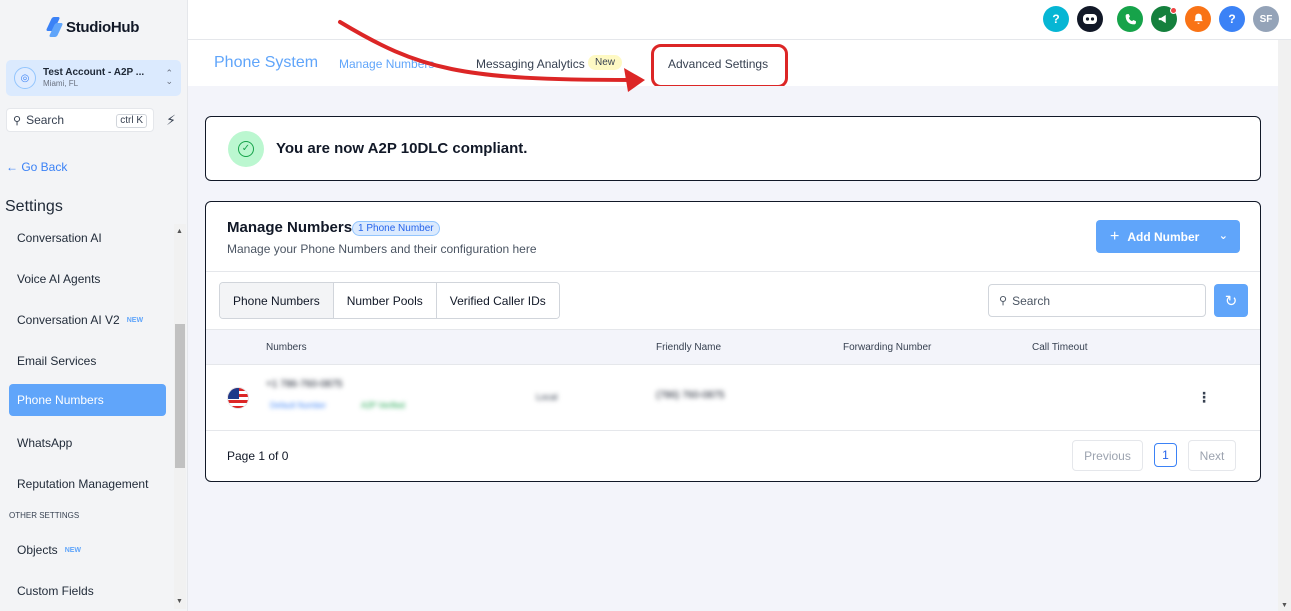 The height and width of the screenshot is (611, 1291). I want to click on sidebar-item-email-services: Email Services, so click(87, 361).